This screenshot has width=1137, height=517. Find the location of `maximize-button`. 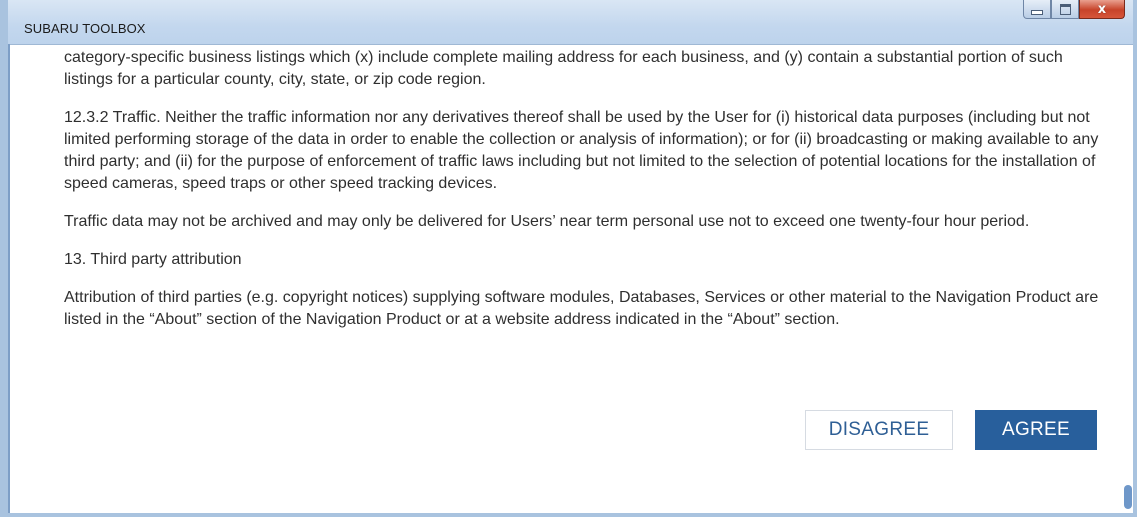

maximize-button is located at coordinates (1065, 9).